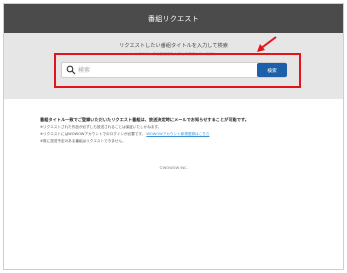 Image resolution: width=347 pixels, height=273 pixels. What do you see at coordinates (173, 168) in the screenshot?
I see `copyright: ©WOWOW INC.` at bounding box center [173, 168].